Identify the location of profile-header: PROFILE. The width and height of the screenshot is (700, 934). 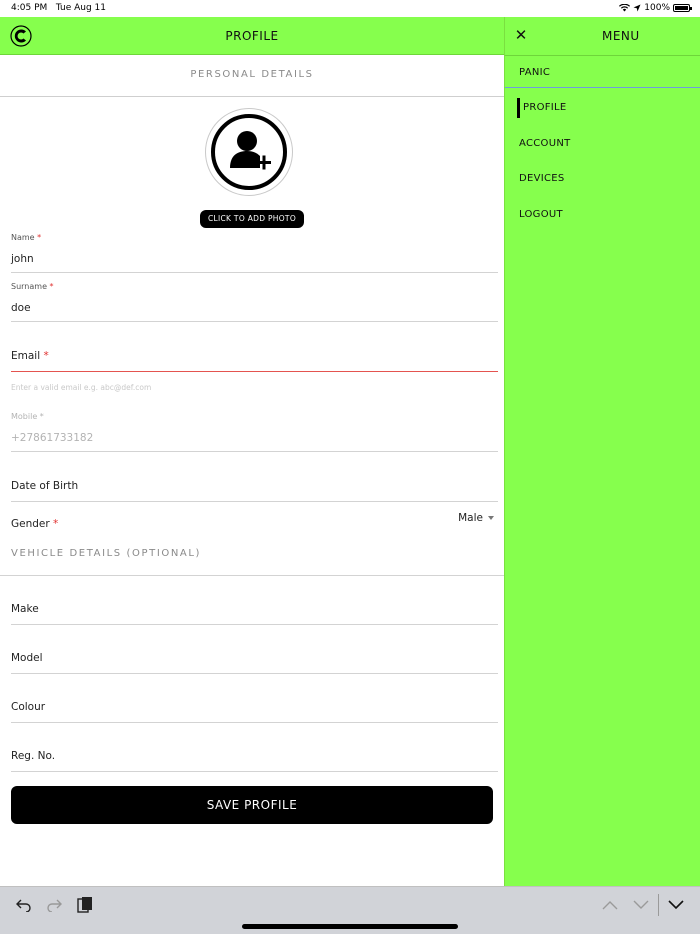
(252, 36).